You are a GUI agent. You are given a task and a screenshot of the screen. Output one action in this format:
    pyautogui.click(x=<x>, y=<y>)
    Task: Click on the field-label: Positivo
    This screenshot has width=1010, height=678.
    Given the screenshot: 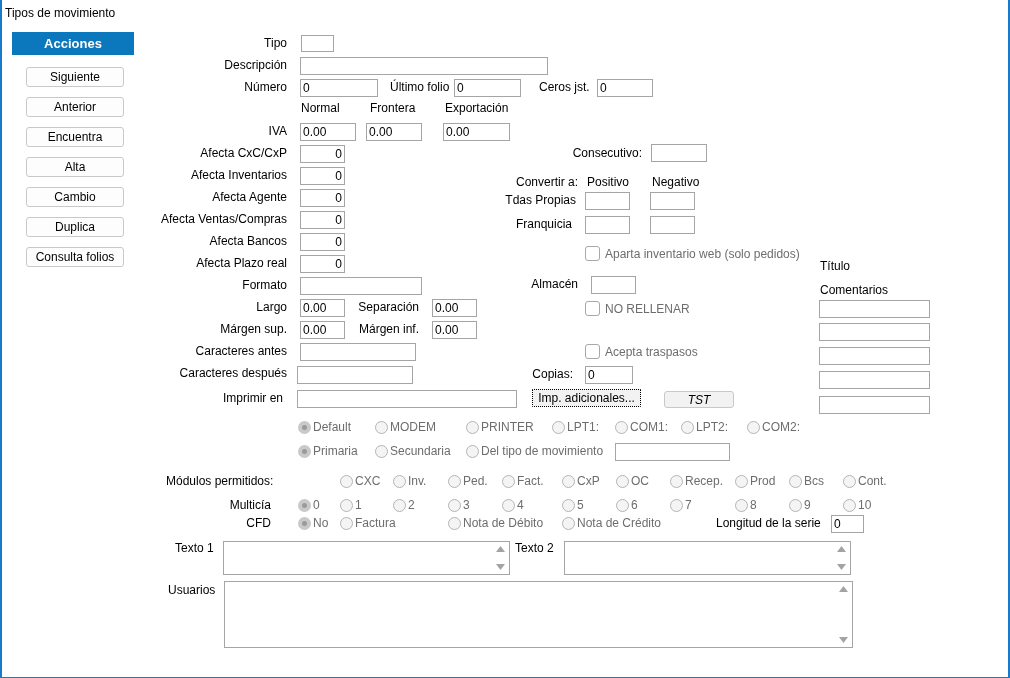 What is the action you would take?
    pyautogui.click(x=608, y=182)
    